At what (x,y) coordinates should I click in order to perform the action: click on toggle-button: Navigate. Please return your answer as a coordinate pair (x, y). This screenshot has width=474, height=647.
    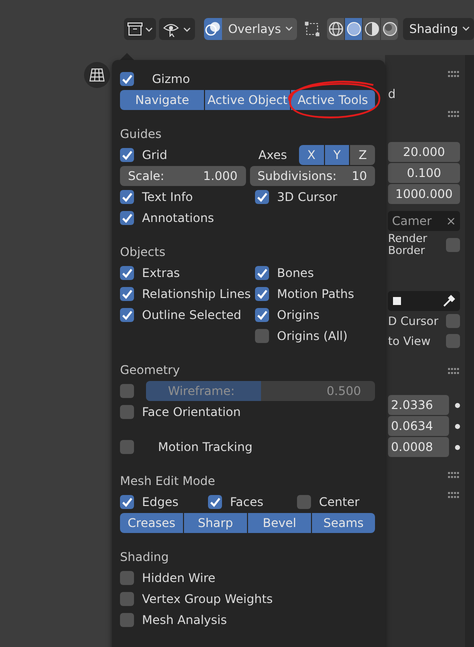
    Looking at the image, I should click on (162, 100).